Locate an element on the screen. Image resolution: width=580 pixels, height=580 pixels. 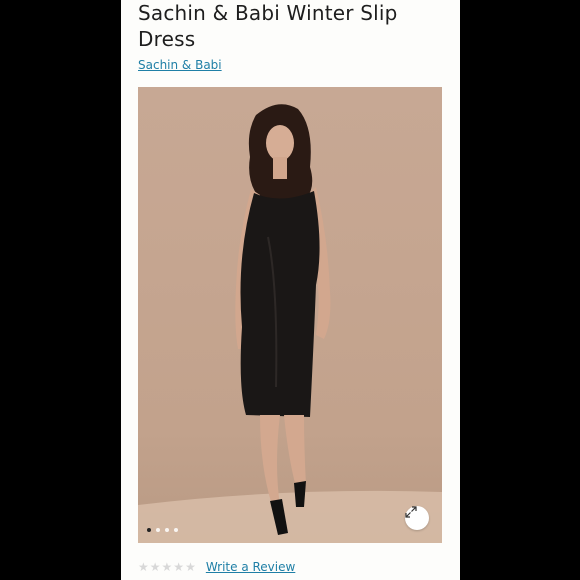
write-review-link: Write a Review is located at coordinates (250, 567).